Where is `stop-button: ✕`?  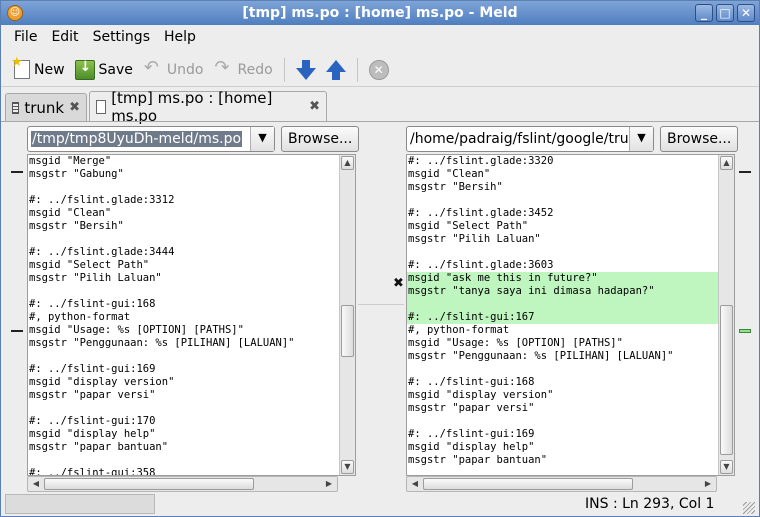 stop-button: ✕ is located at coordinates (379, 70).